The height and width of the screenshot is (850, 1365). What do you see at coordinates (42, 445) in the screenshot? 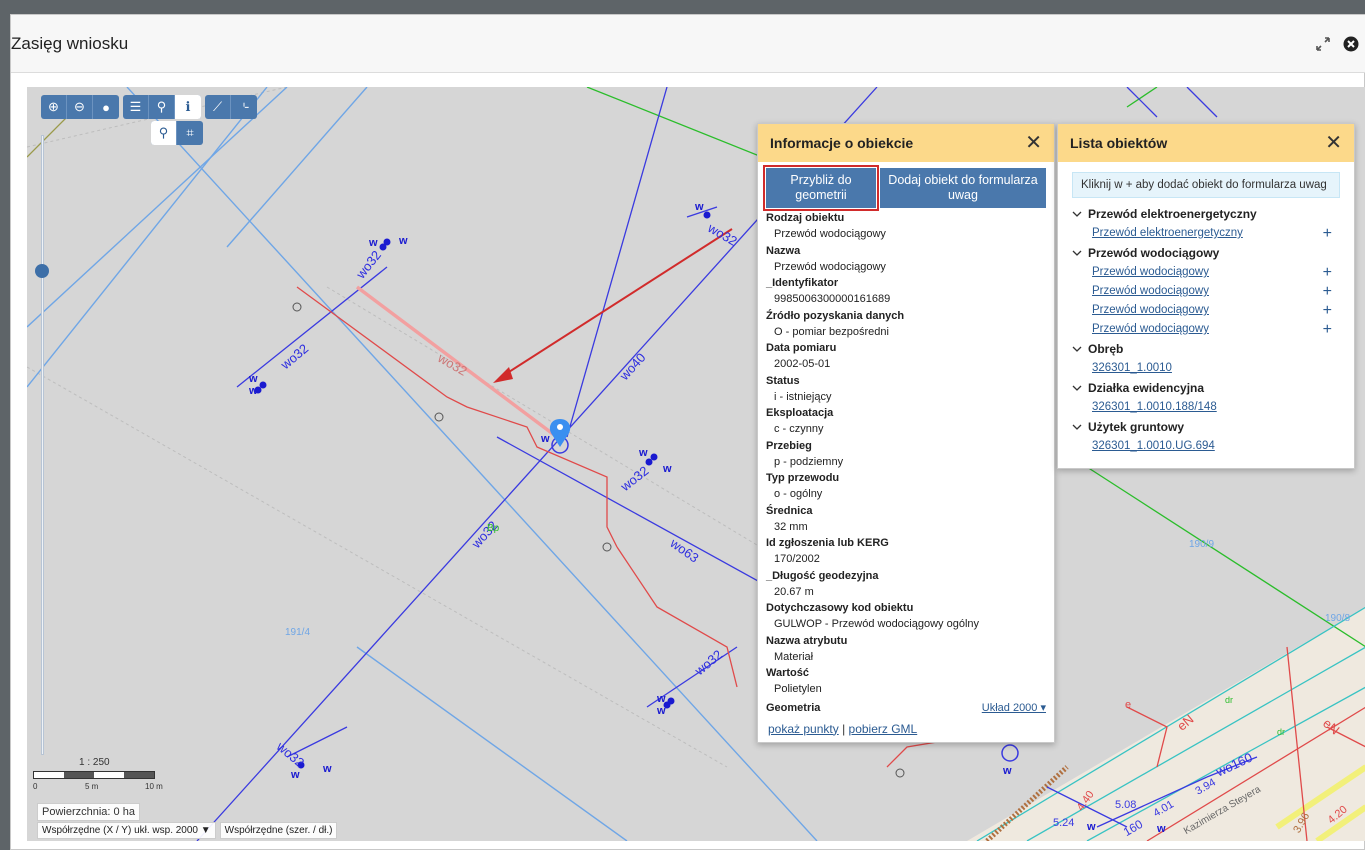
I see `zoom-slider` at bounding box center [42, 445].